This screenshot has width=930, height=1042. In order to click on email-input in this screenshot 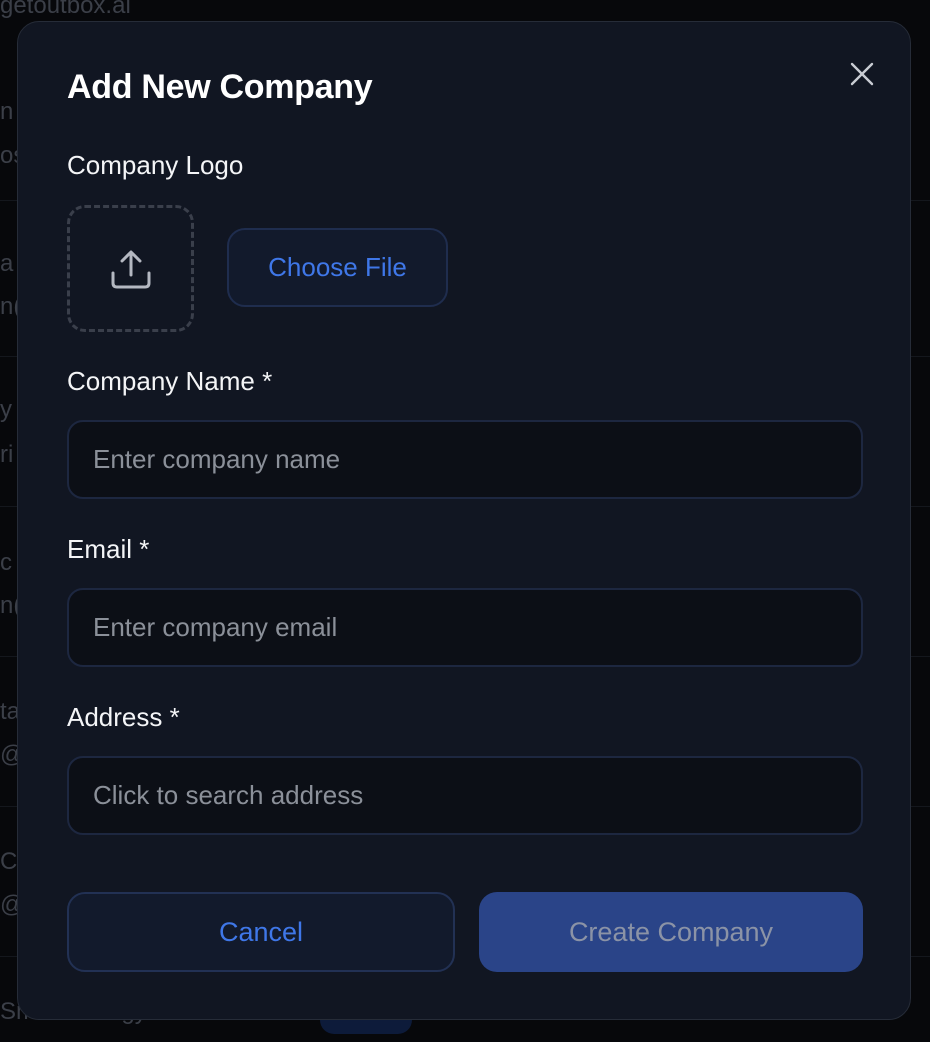, I will do `click(465, 627)`.